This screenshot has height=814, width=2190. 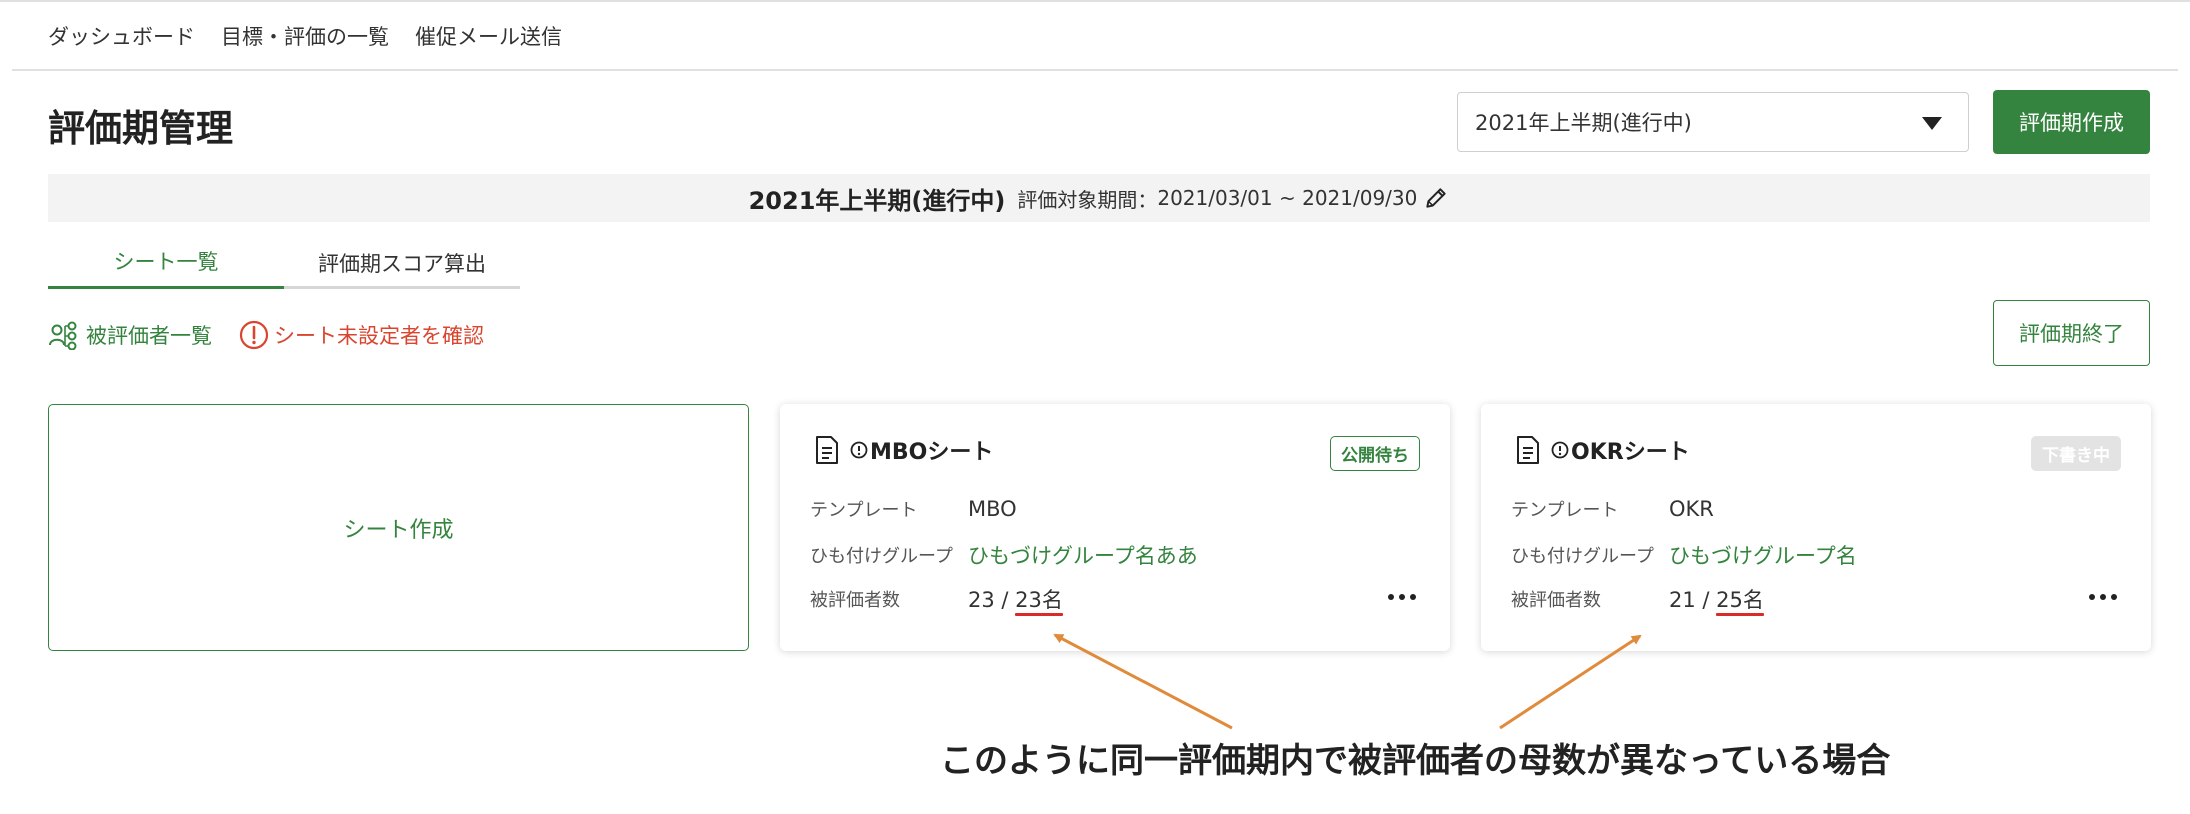 What do you see at coordinates (2071, 333) in the screenshot?
I see `end-period-button: 評価期終了` at bounding box center [2071, 333].